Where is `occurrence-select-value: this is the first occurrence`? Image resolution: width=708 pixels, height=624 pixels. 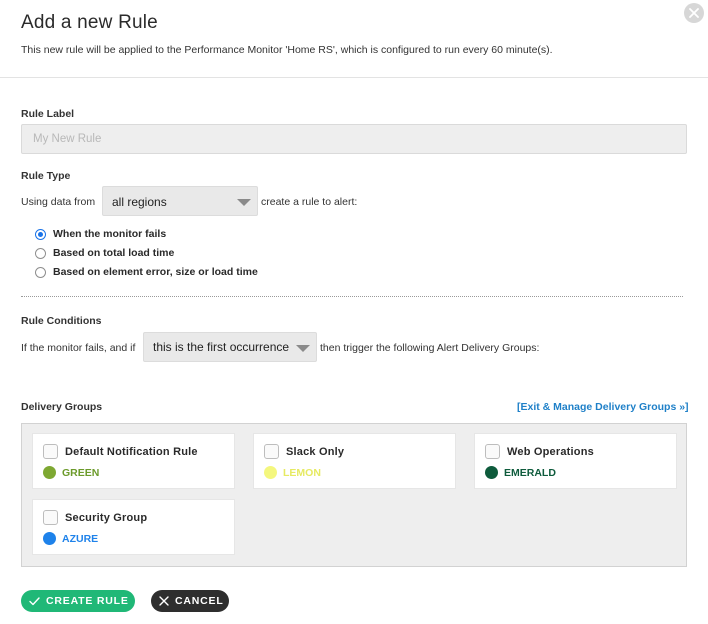
occurrence-select-value: this is the first occurrence is located at coordinates (221, 347).